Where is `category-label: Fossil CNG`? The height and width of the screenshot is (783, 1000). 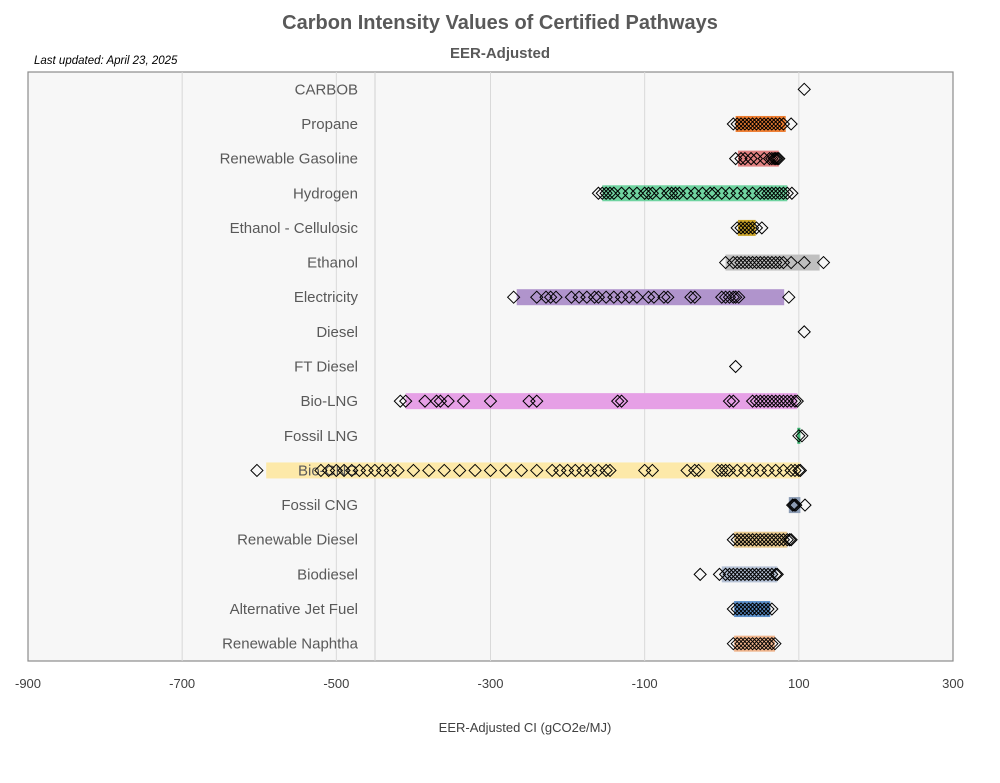
category-label: Fossil CNG is located at coordinates (319, 505).